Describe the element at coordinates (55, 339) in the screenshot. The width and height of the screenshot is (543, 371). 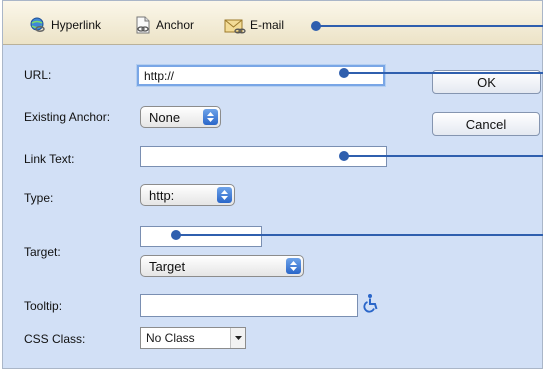
I see `css-class-label: CSS Class:` at that location.